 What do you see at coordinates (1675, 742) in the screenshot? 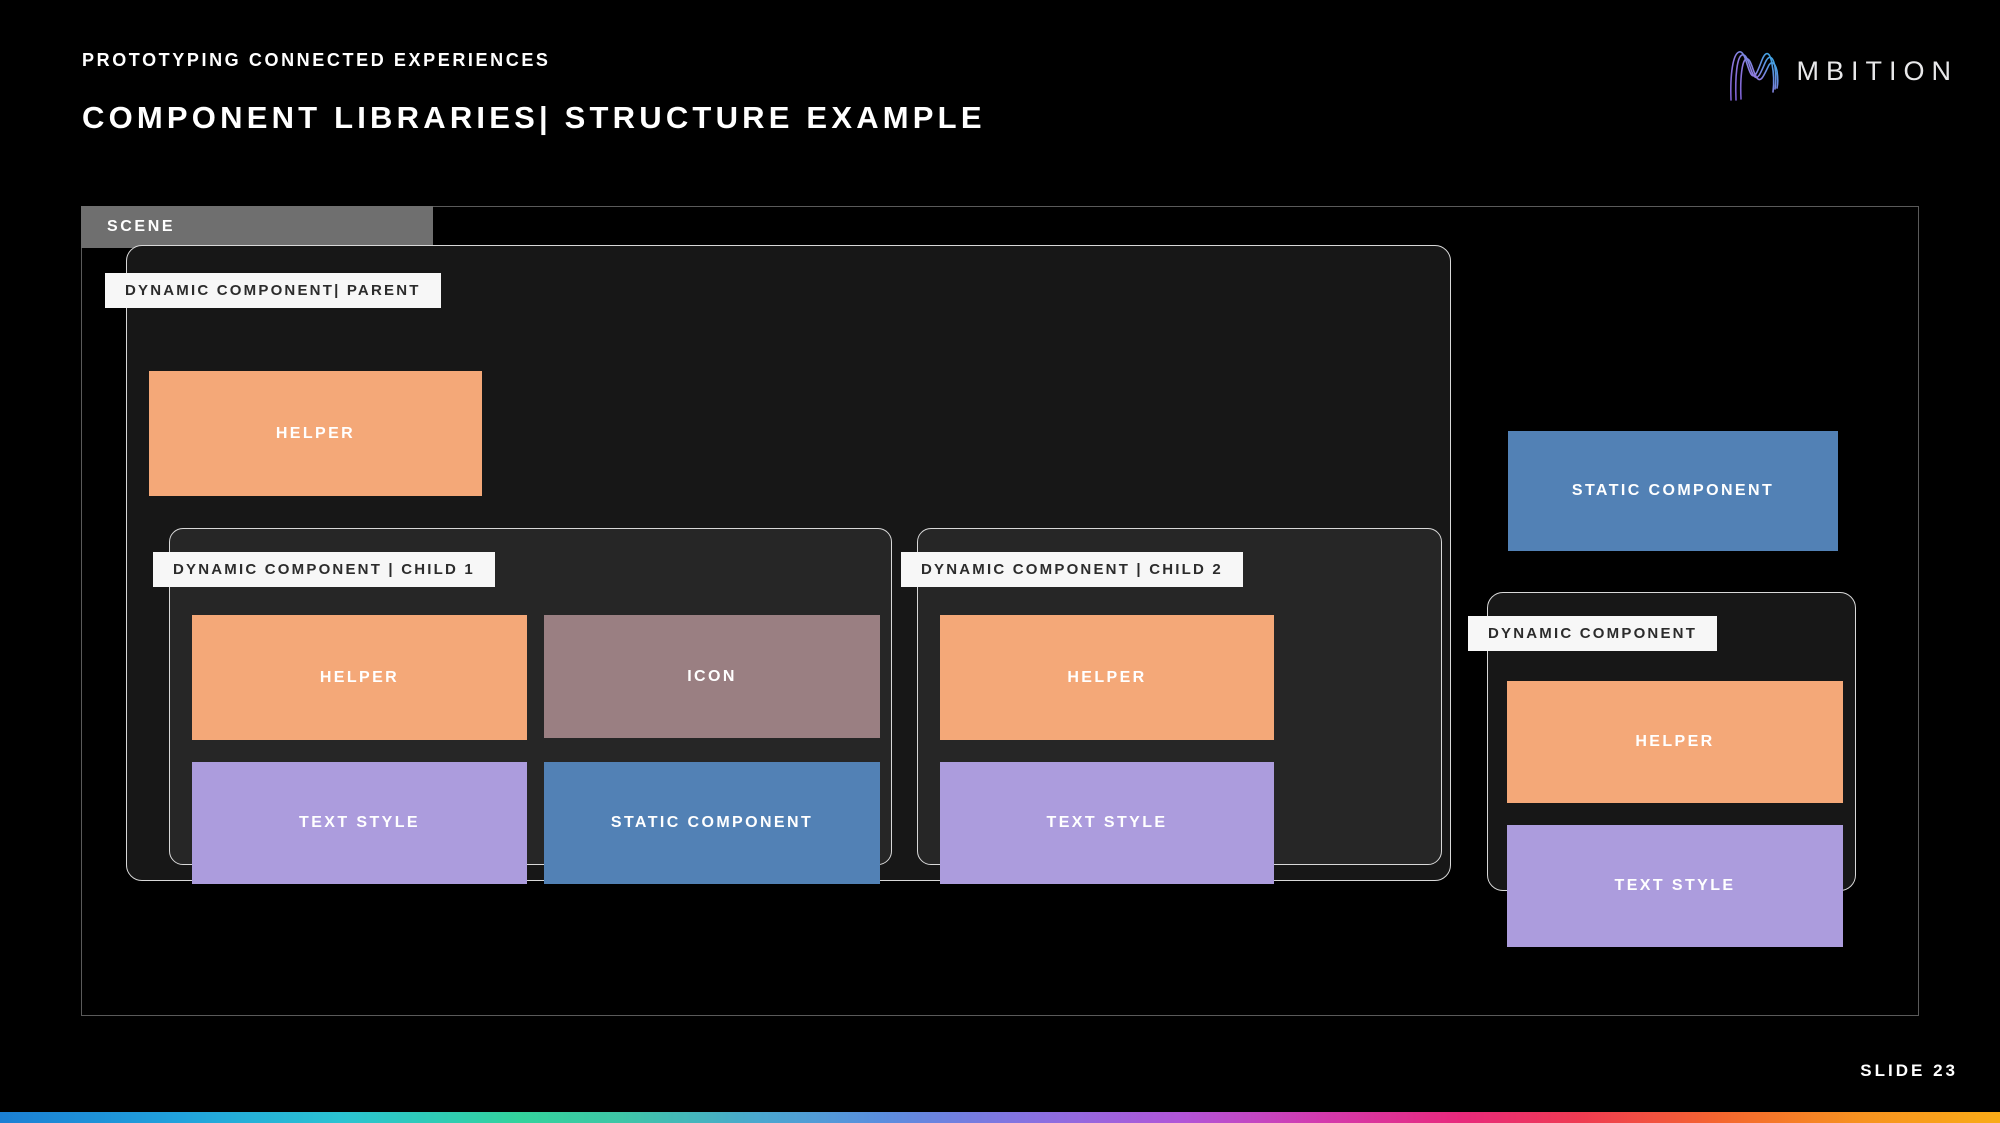
I see `dynamic-component-helper-box: HELPER` at bounding box center [1675, 742].